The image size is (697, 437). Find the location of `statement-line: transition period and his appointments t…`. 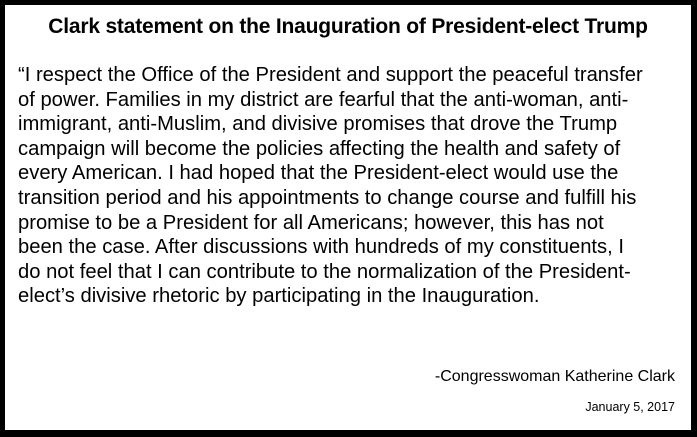

statement-line: transition period and his appointments t… is located at coordinates (327, 197).